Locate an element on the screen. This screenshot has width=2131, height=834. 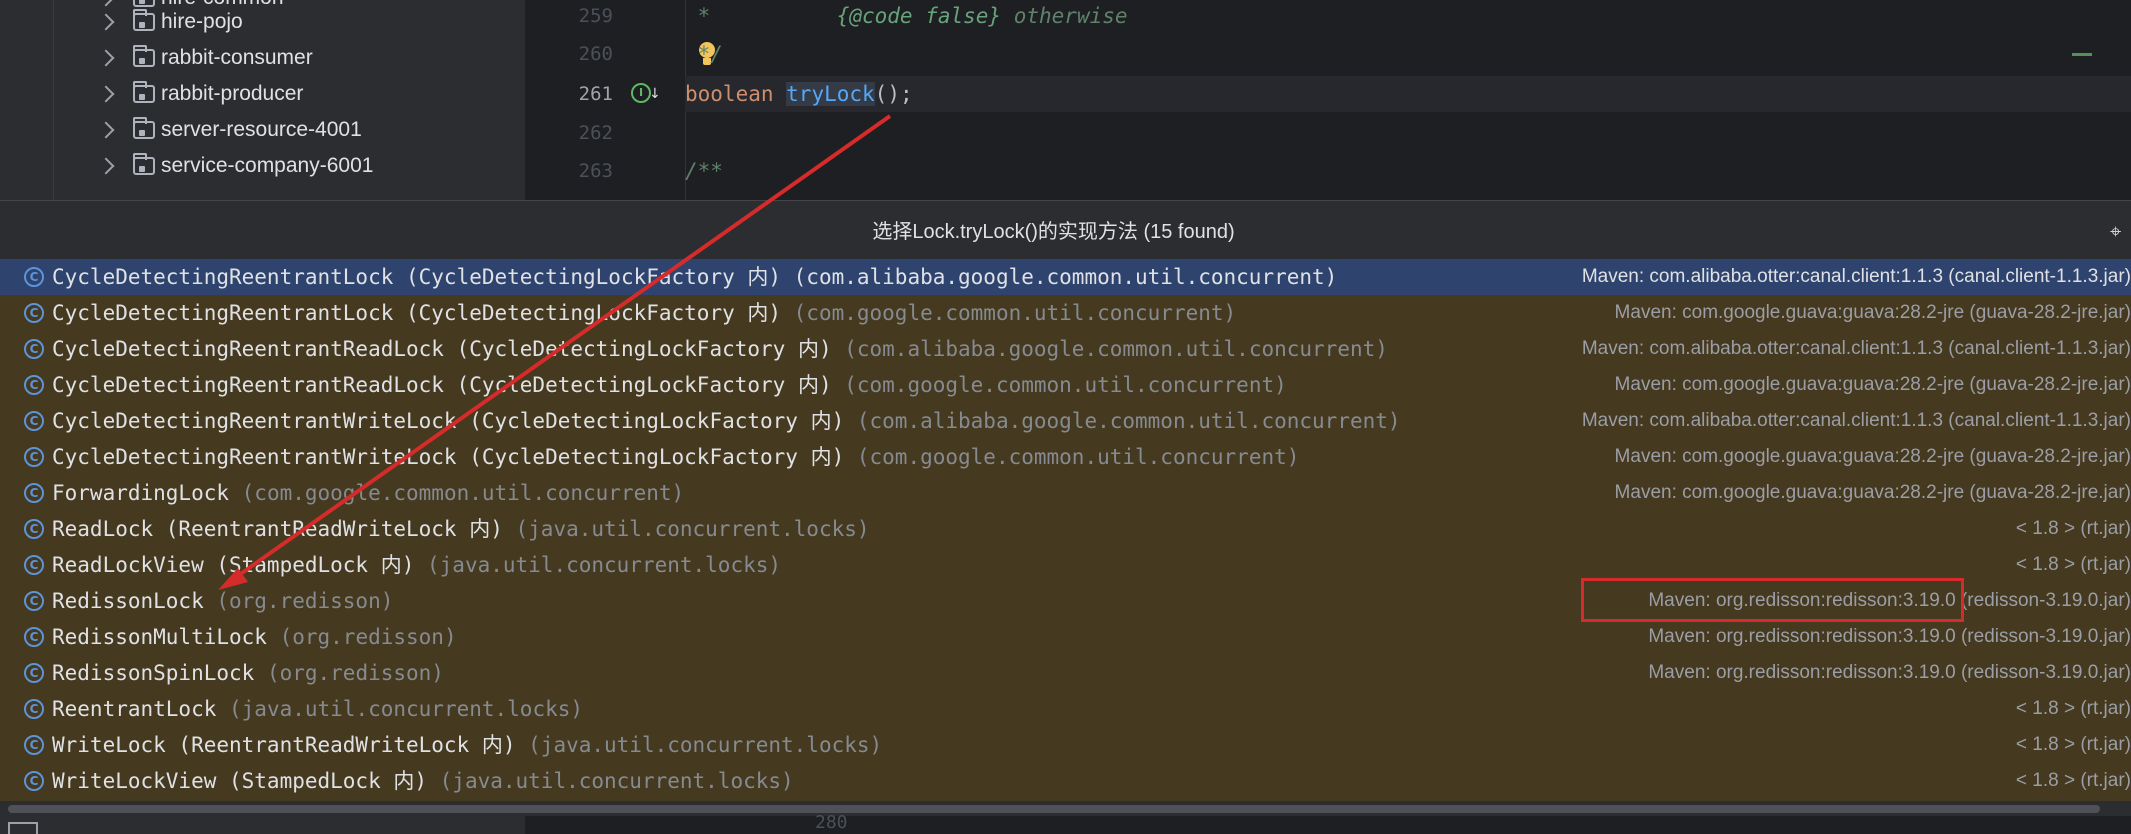
tree-indent-guide is located at coordinates (53, 100).